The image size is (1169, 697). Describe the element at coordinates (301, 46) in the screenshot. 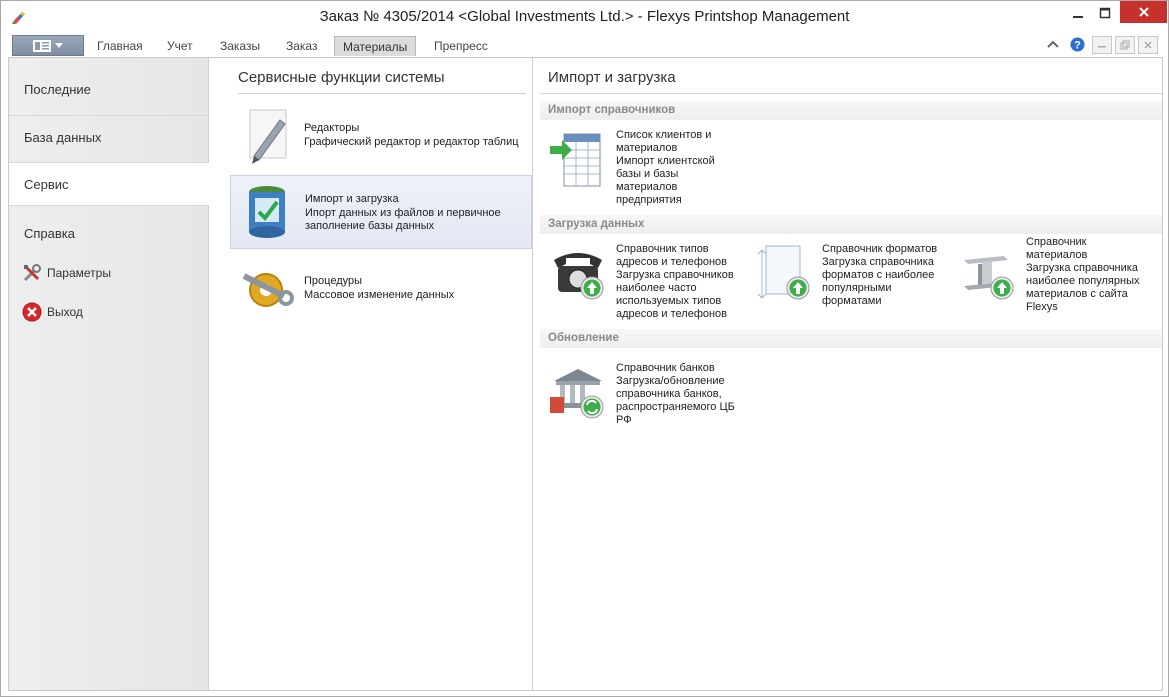

I see `tab-order: Заказ` at that location.